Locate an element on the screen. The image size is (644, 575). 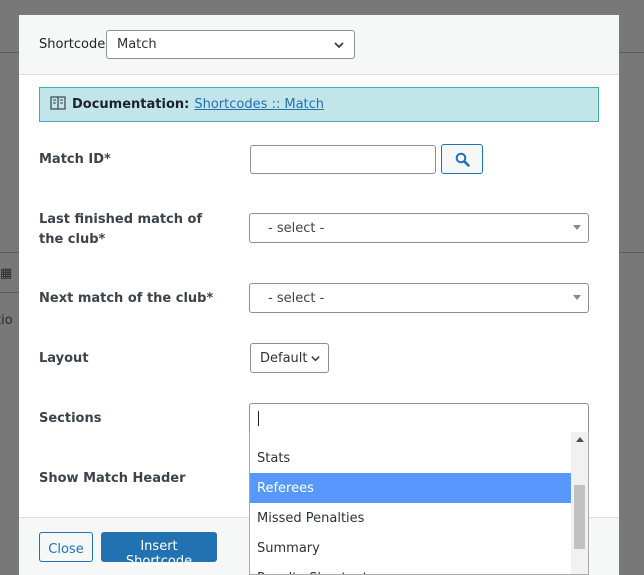
documentation-label: Documentation: is located at coordinates (131, 104).